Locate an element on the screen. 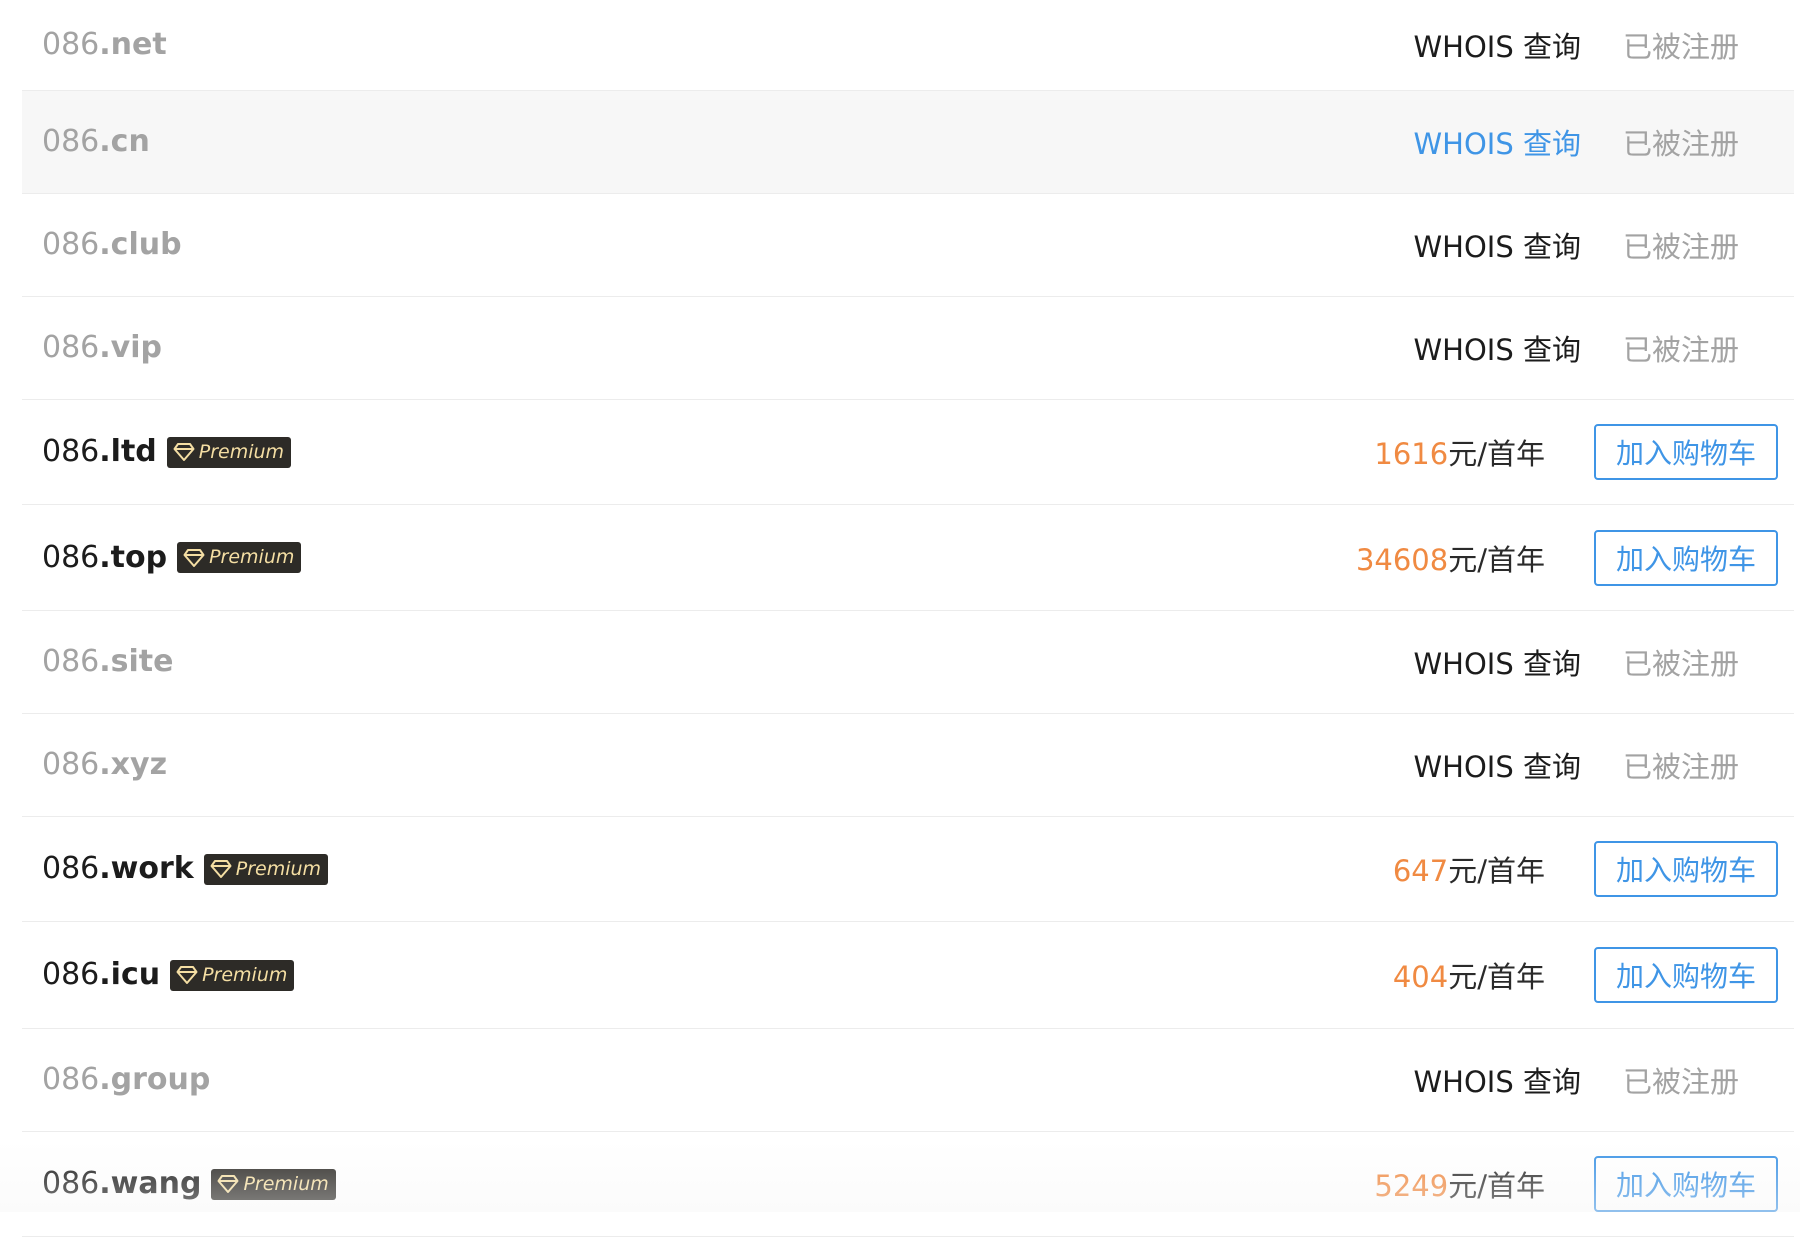 The width and height of the screenshot is (1800, 1237). price: 647元/首年 is located at coordinates (1469, 869).